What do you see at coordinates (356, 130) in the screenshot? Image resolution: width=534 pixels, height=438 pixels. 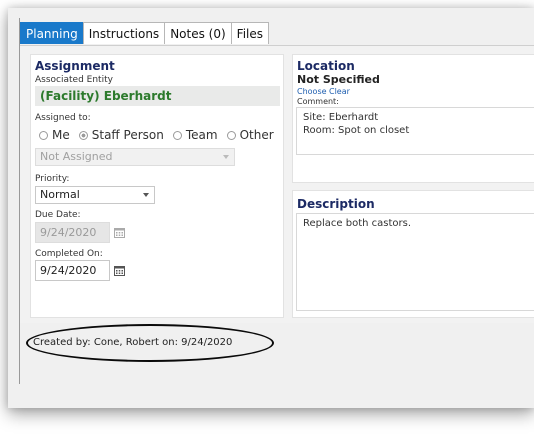 I see `comment-line: Room: Spot on closet` at bounding box center [356, 130].